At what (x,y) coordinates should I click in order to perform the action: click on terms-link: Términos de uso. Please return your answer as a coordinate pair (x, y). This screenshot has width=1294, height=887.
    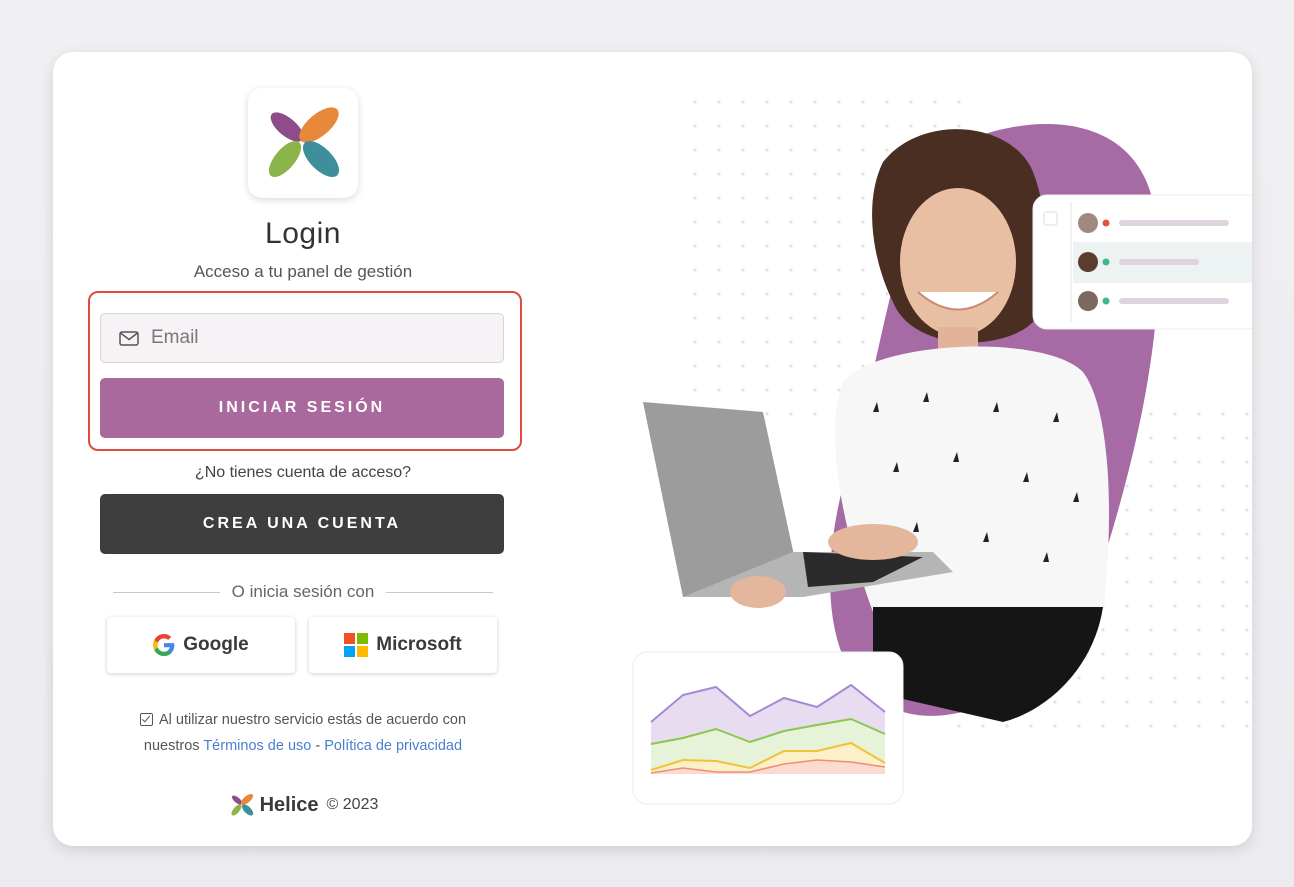
    Looking at the image, I should click on (257, 746).